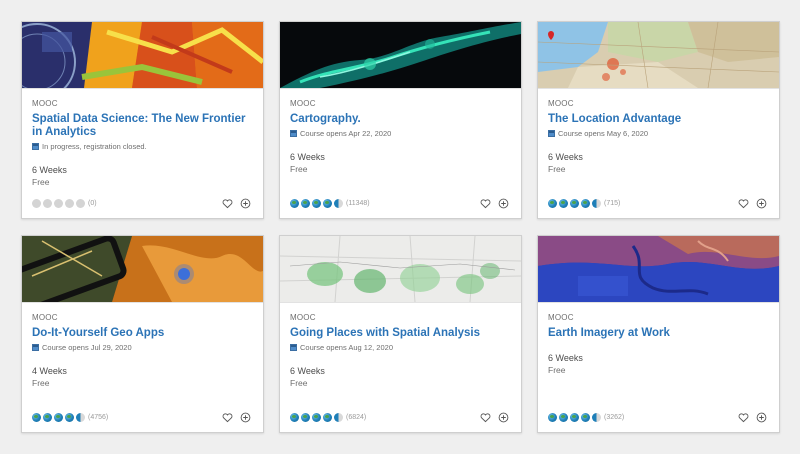  Describe the element at coordinates (598, 133) in the screenshot. I see `course-status: Course opens May 6, 2020` at that location.